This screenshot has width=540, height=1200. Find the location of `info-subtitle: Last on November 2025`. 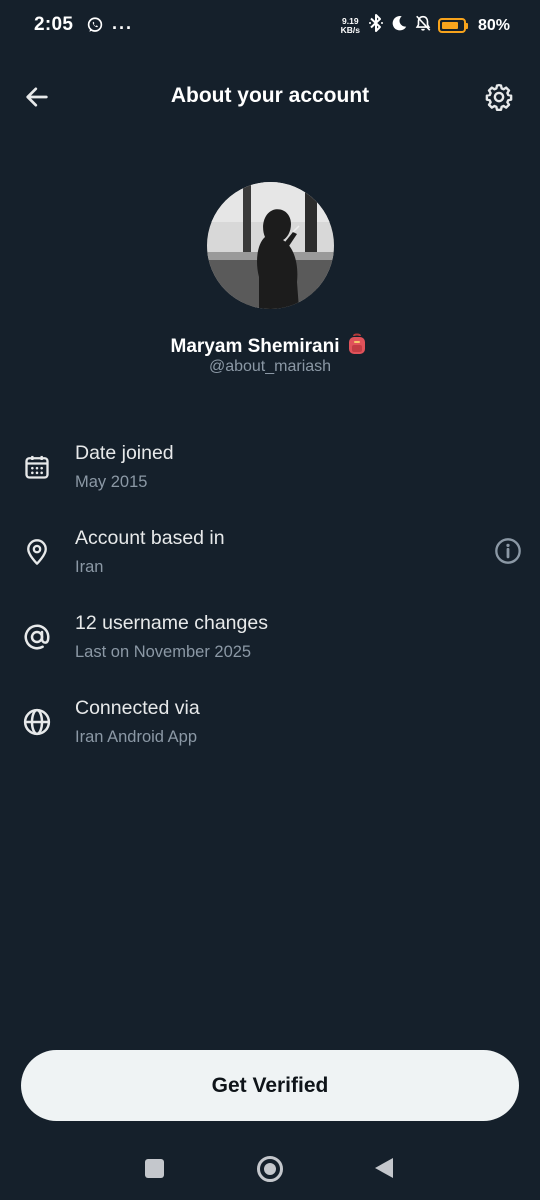

info-subtitle: Last on November 2025 is located at coordinates (163, 652).